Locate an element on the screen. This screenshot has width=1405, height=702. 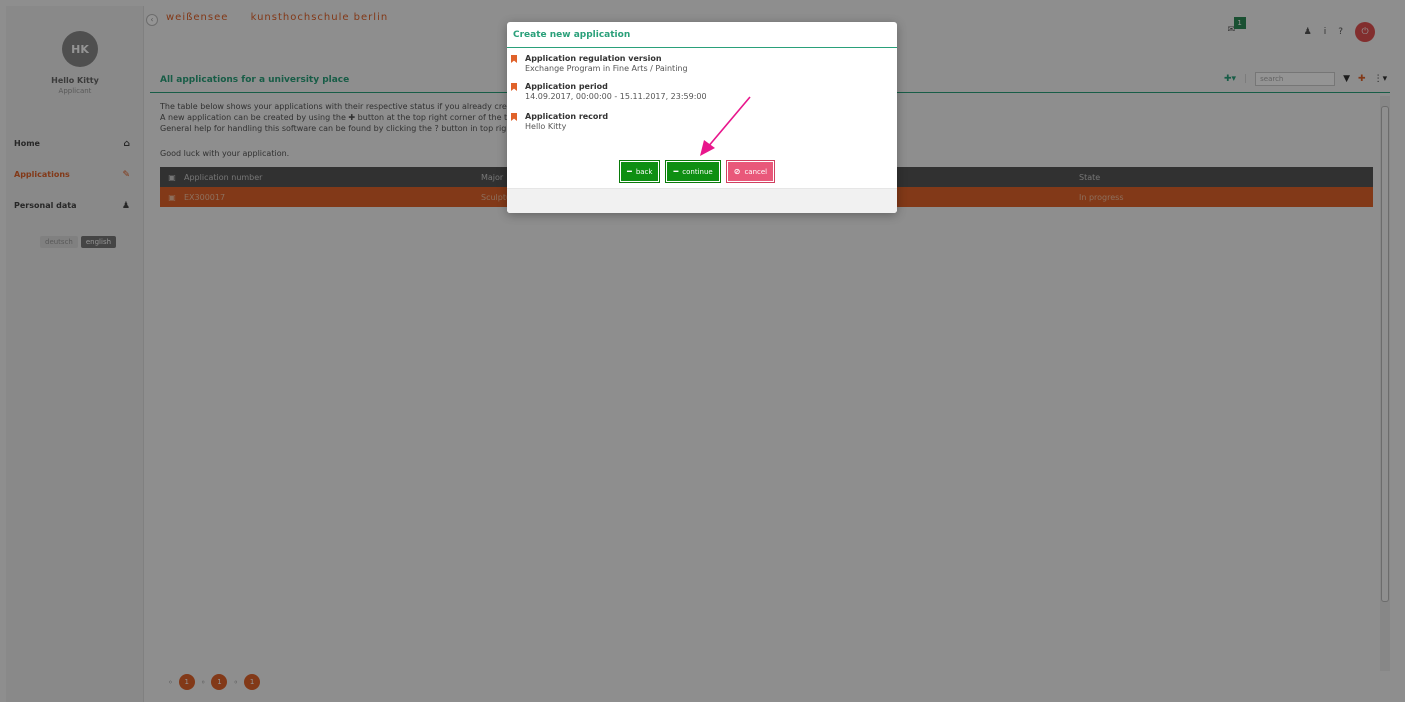
continue-button-label: continue is located at coordinates (697, 171).